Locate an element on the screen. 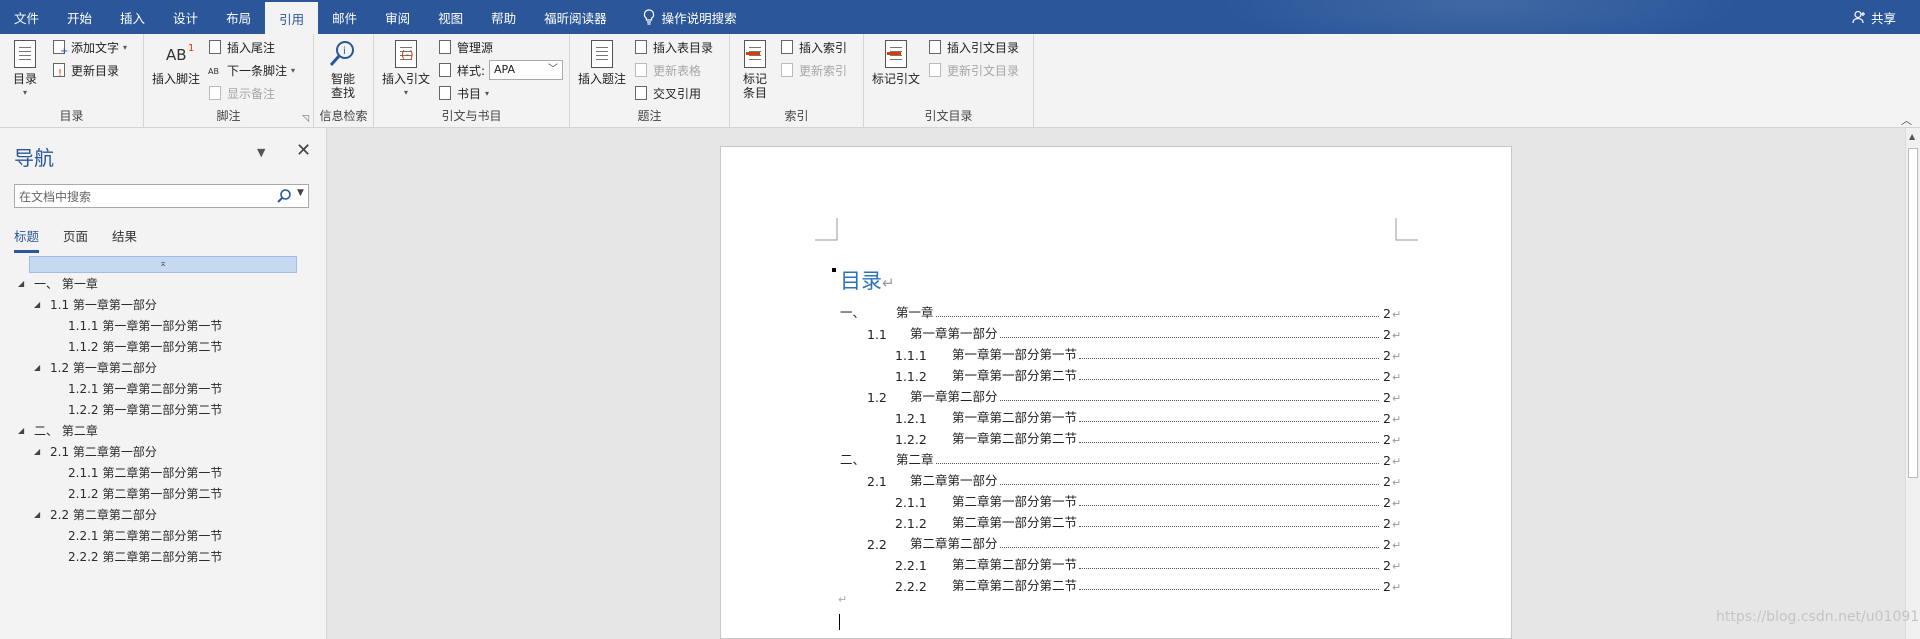 This screenshot has width=1920, height=639. toc-entry: 1.1 第一章第一部分 2 ↵ is located at coordinates (1122, 331).